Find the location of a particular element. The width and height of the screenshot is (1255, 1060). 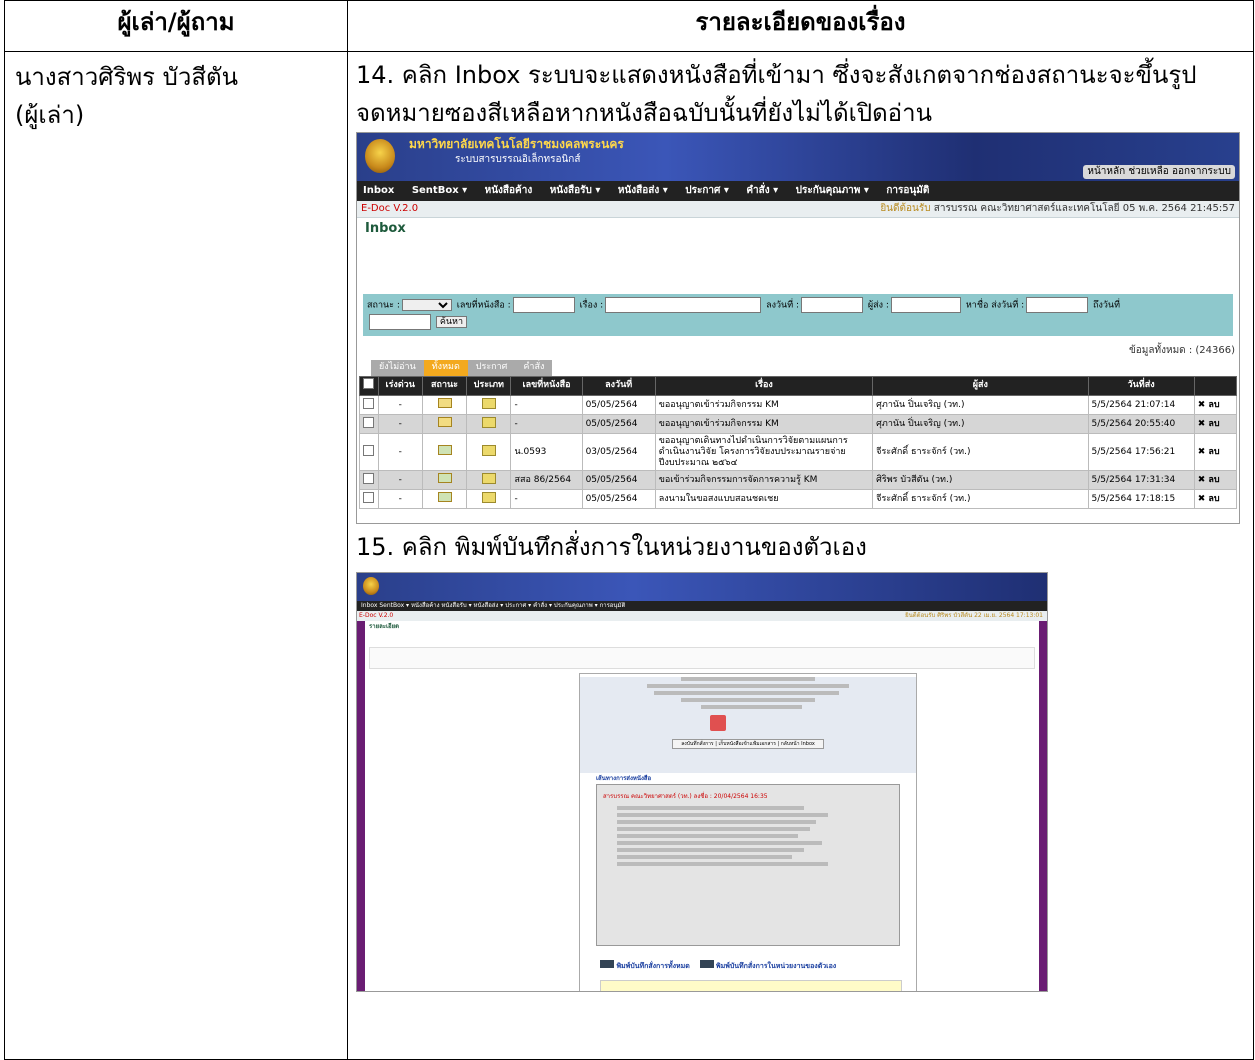

top-links: หน้าหลัก ช่วยเหลือ ออกจากระบบ is located at coordinates (1159, 172).